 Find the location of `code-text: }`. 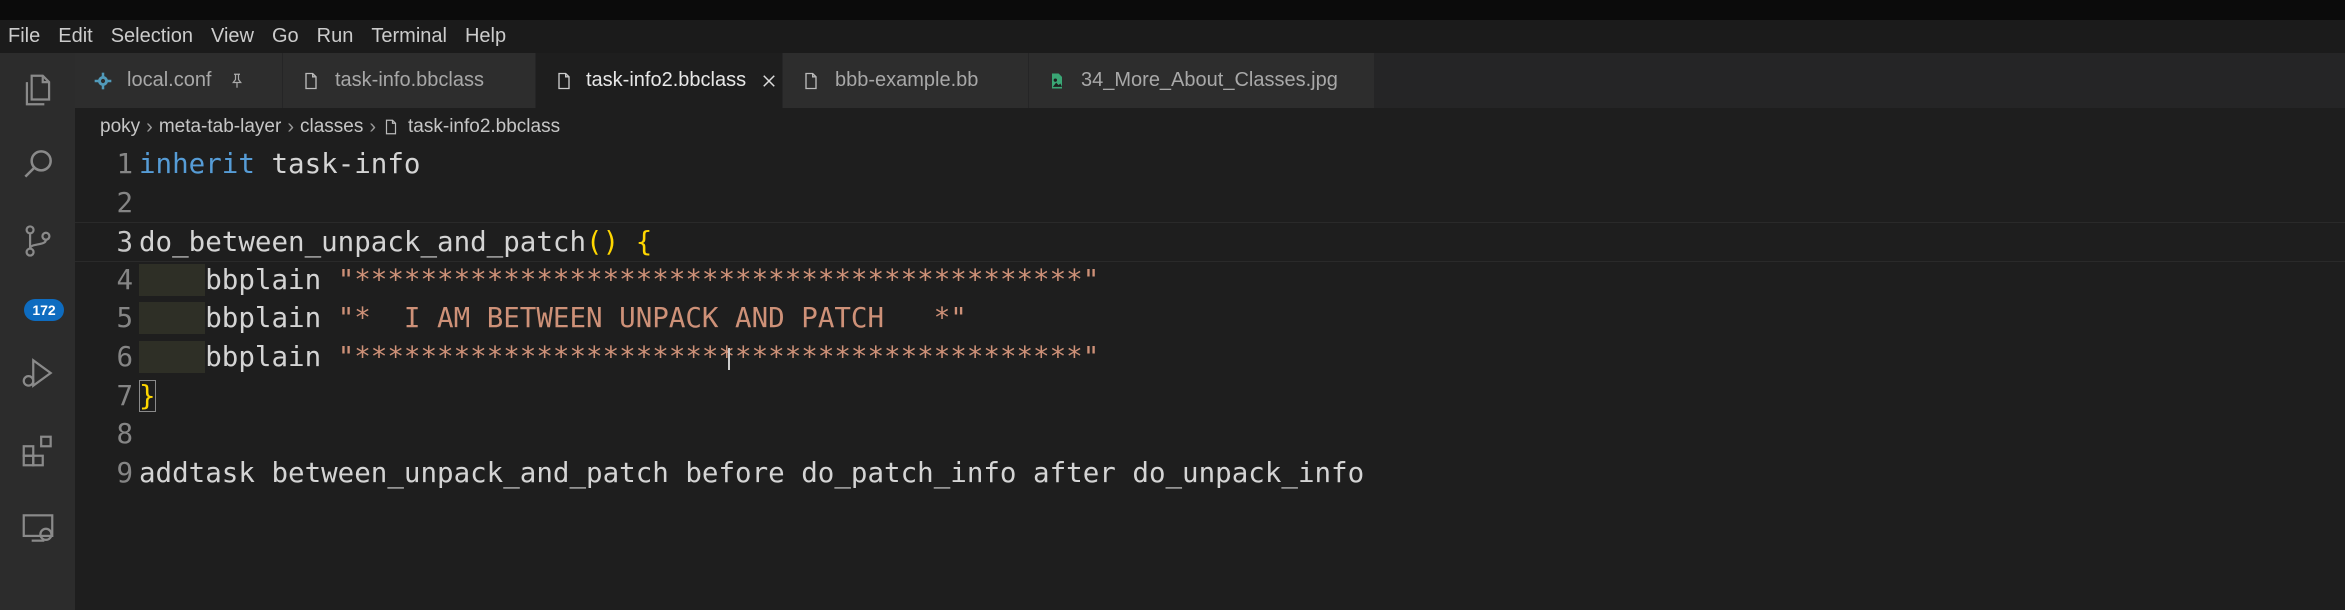

code-text: } is located at coordinates (147, 395).